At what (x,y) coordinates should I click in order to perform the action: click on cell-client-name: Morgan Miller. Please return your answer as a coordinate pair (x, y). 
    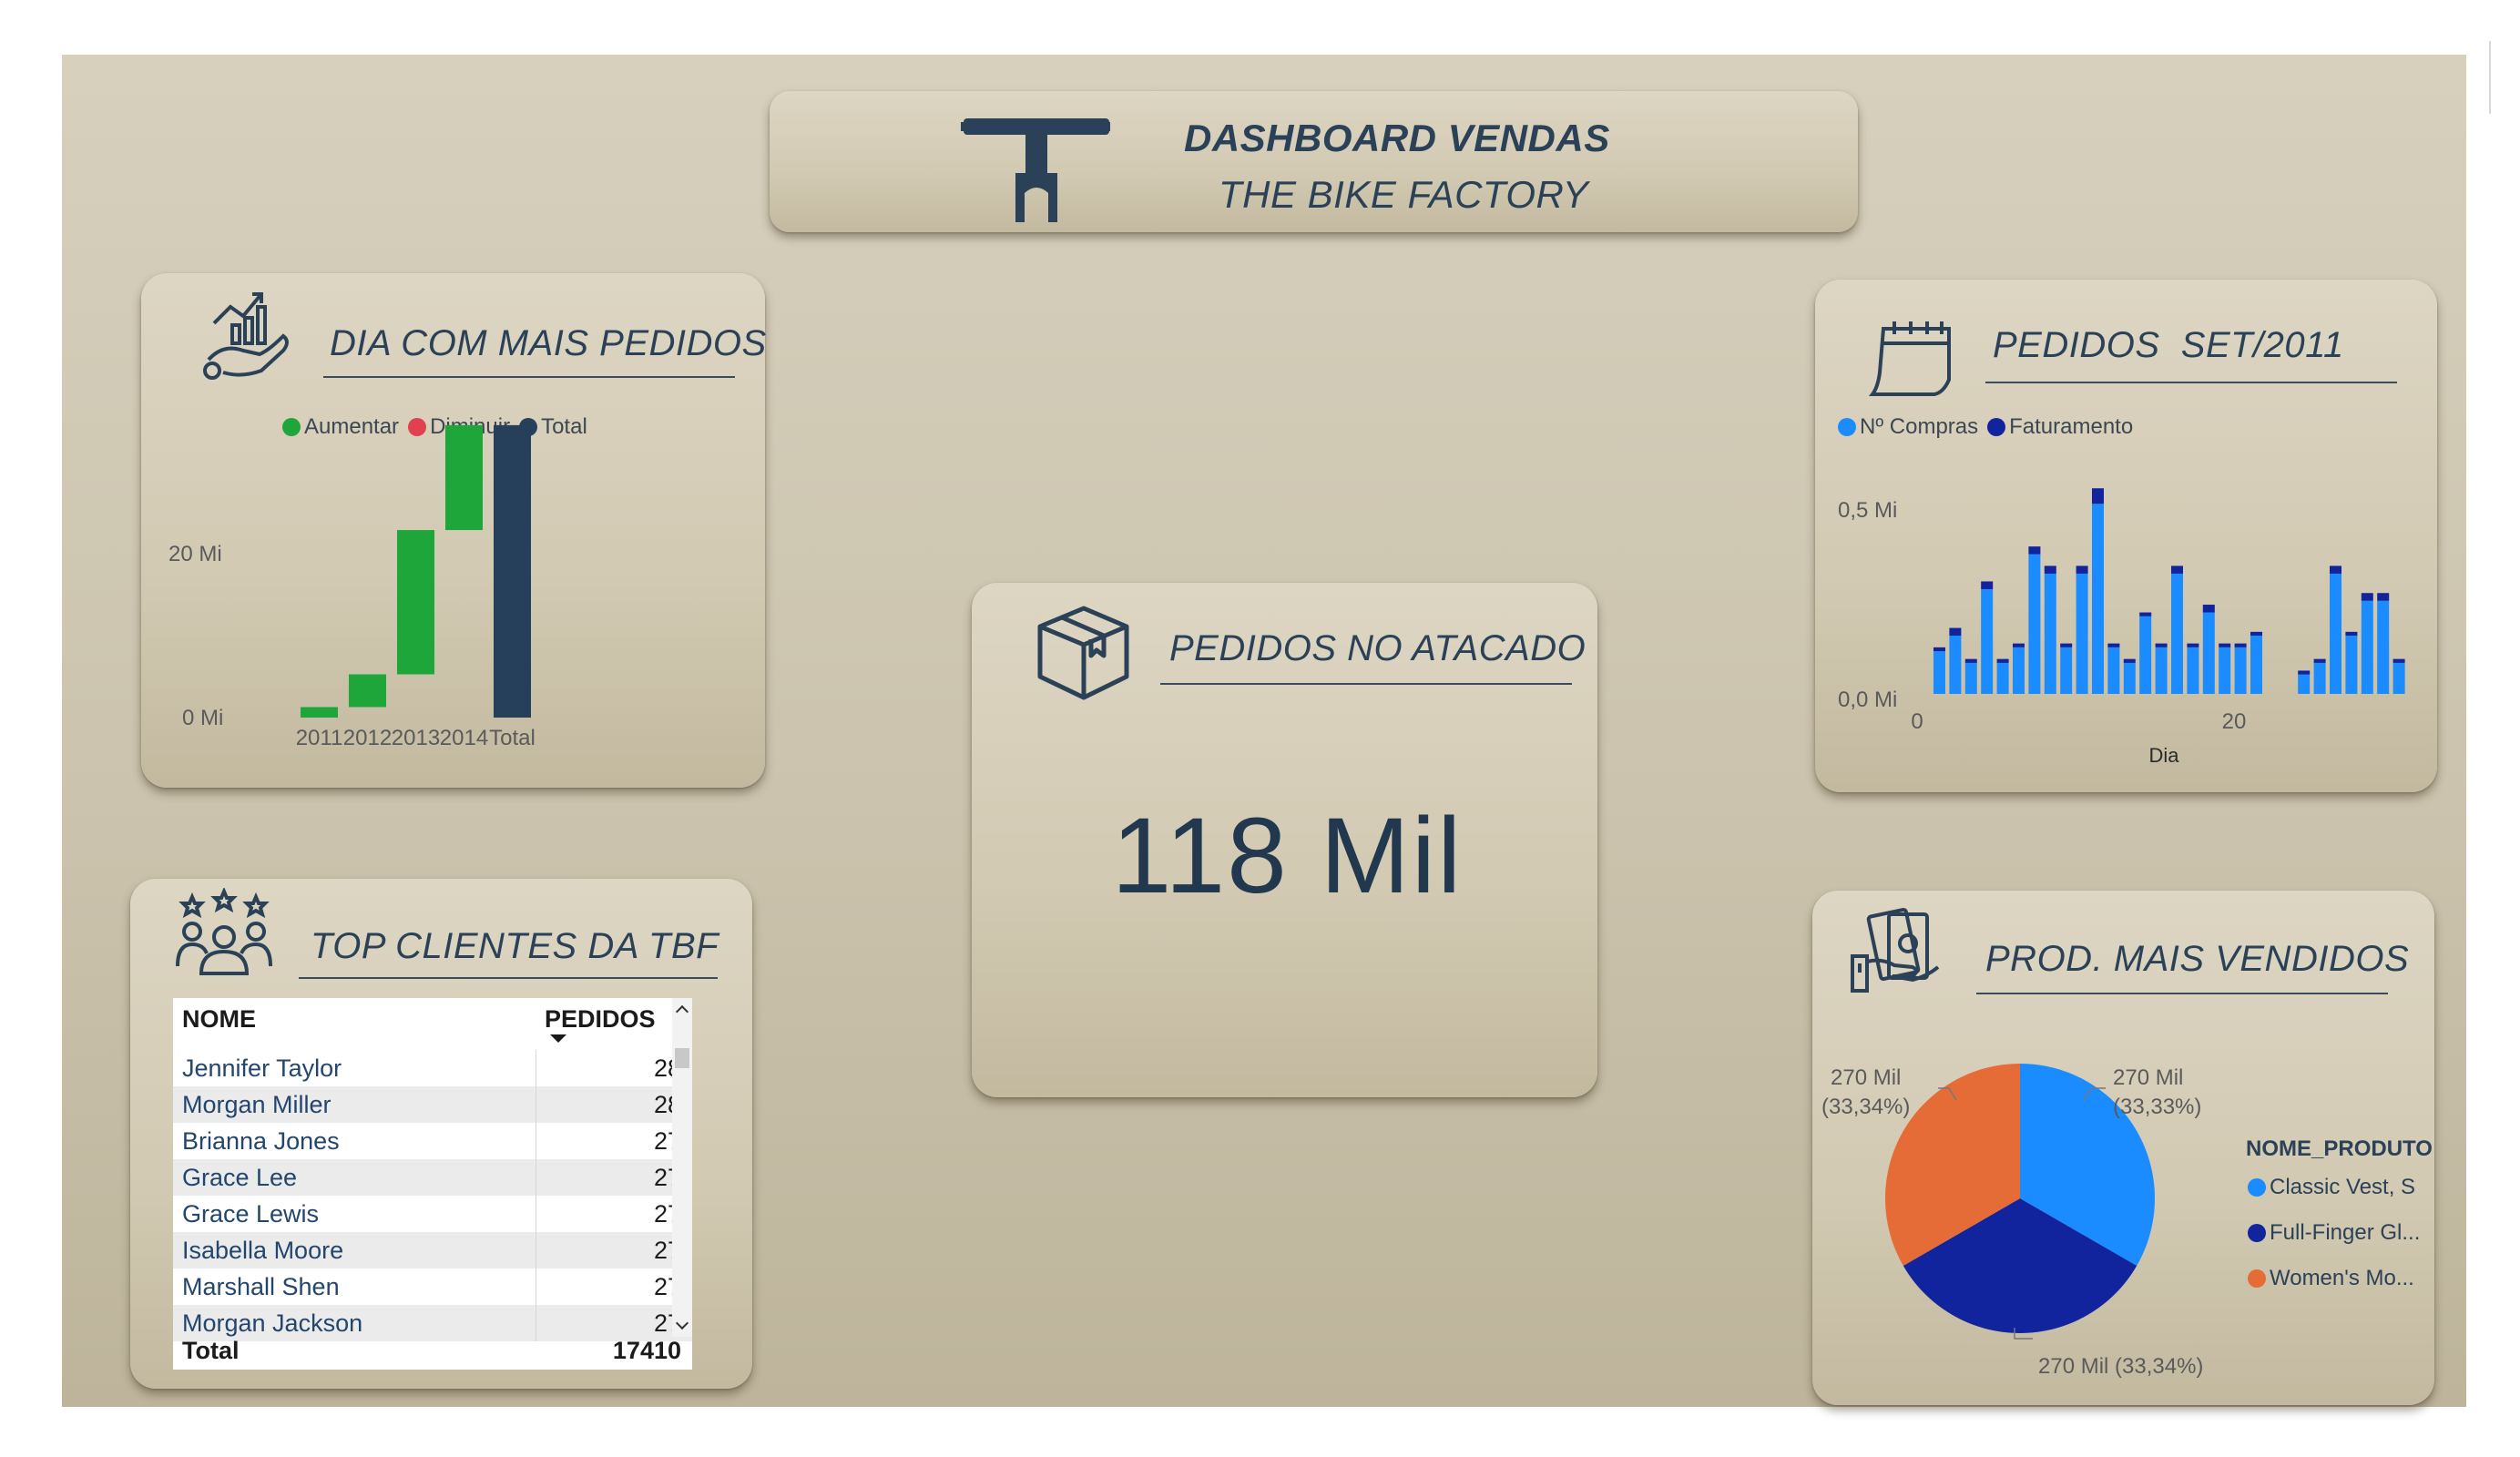
    Looking at the image, I should click on (257, 1104).